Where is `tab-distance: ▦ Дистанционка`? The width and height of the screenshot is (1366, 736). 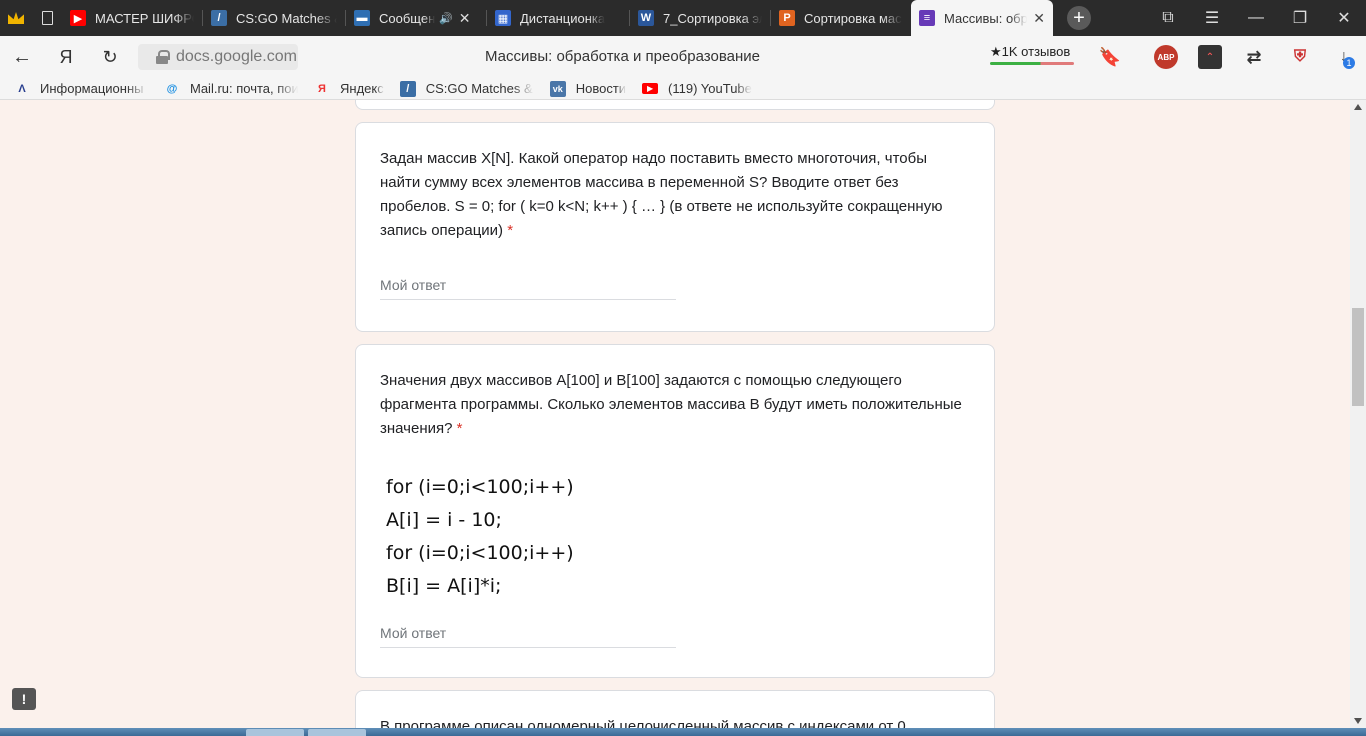
tab-distance: ▦ Дистанционка is located at coordinates (558, 18).